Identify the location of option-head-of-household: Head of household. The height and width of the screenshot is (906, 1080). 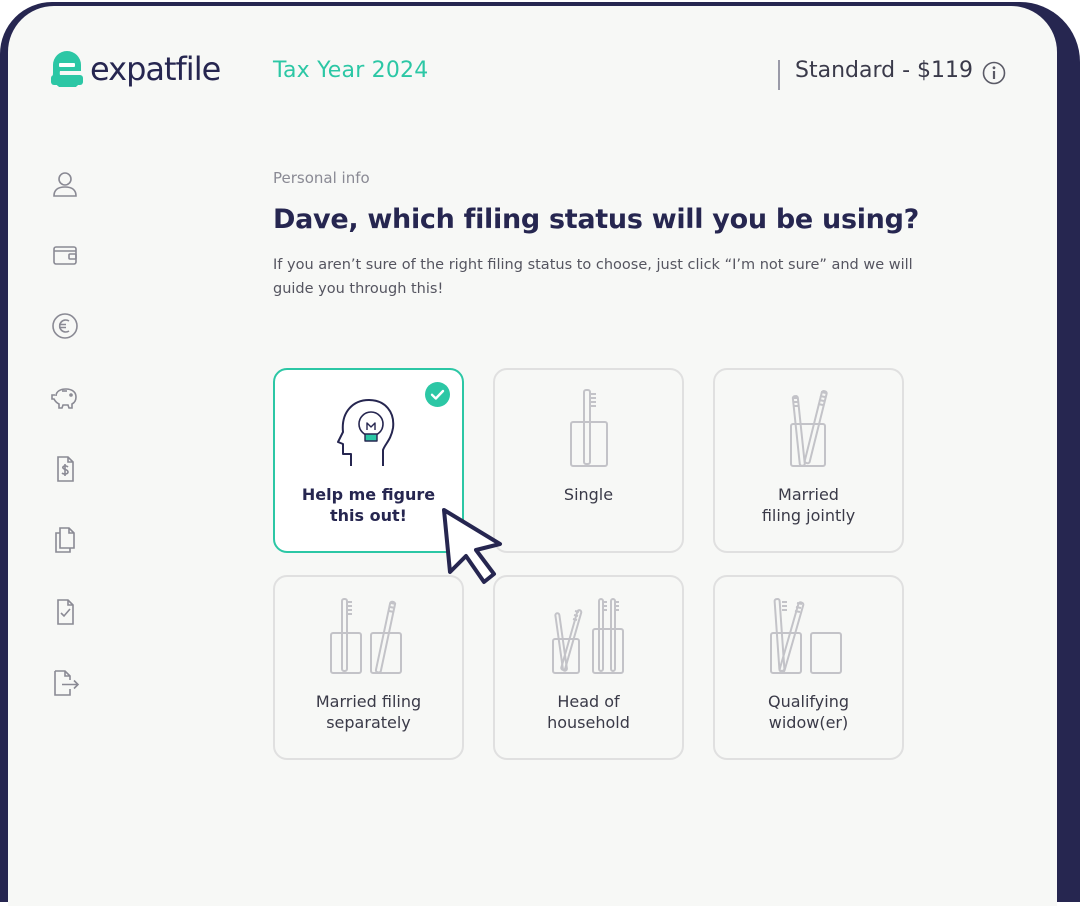
(588, 667).